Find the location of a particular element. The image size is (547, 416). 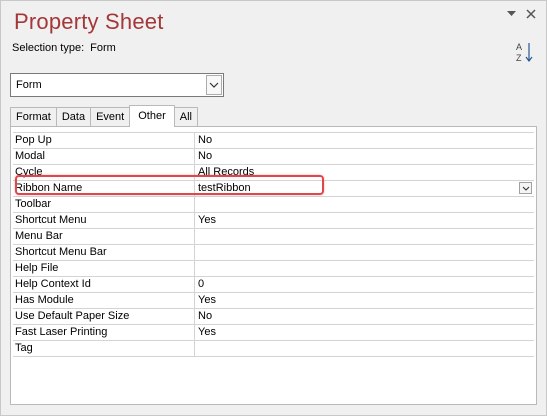

property-name: Shortcut Menu is located at coordinates (104, 220).